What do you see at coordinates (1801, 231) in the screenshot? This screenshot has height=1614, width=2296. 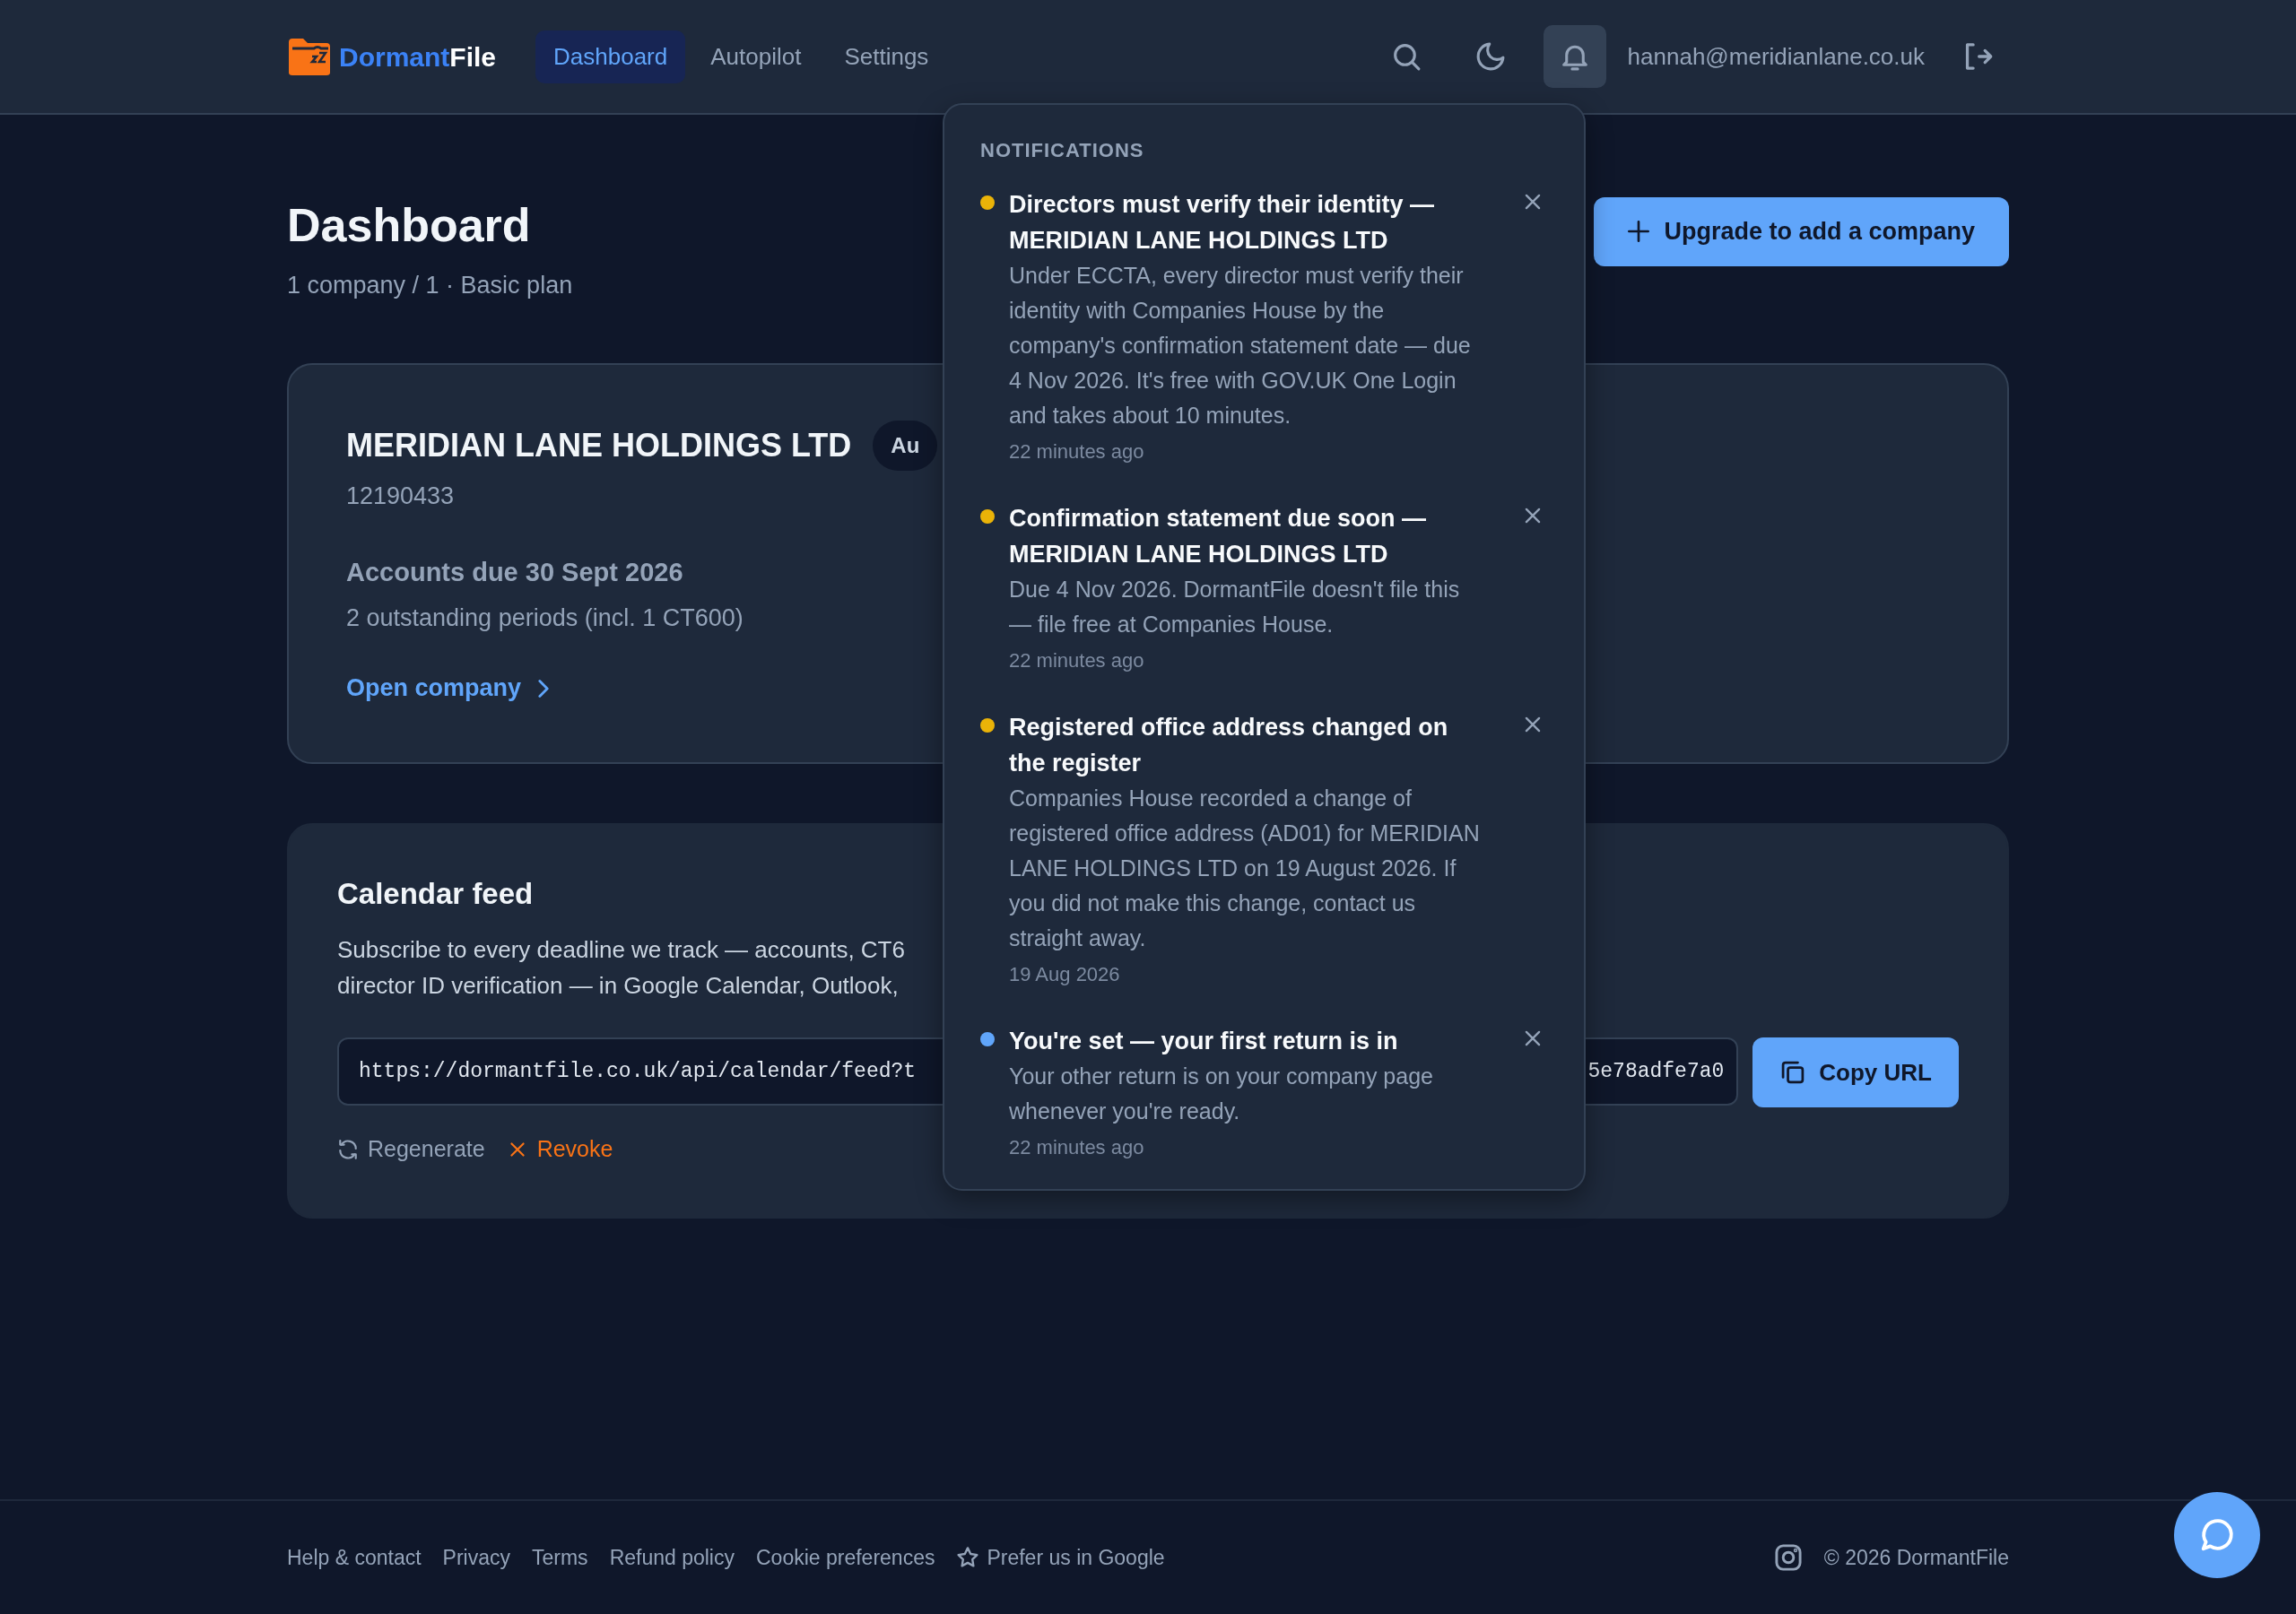 I see `upgrade-button: Upgrade to add a company` at bounding box center [1801, 231].